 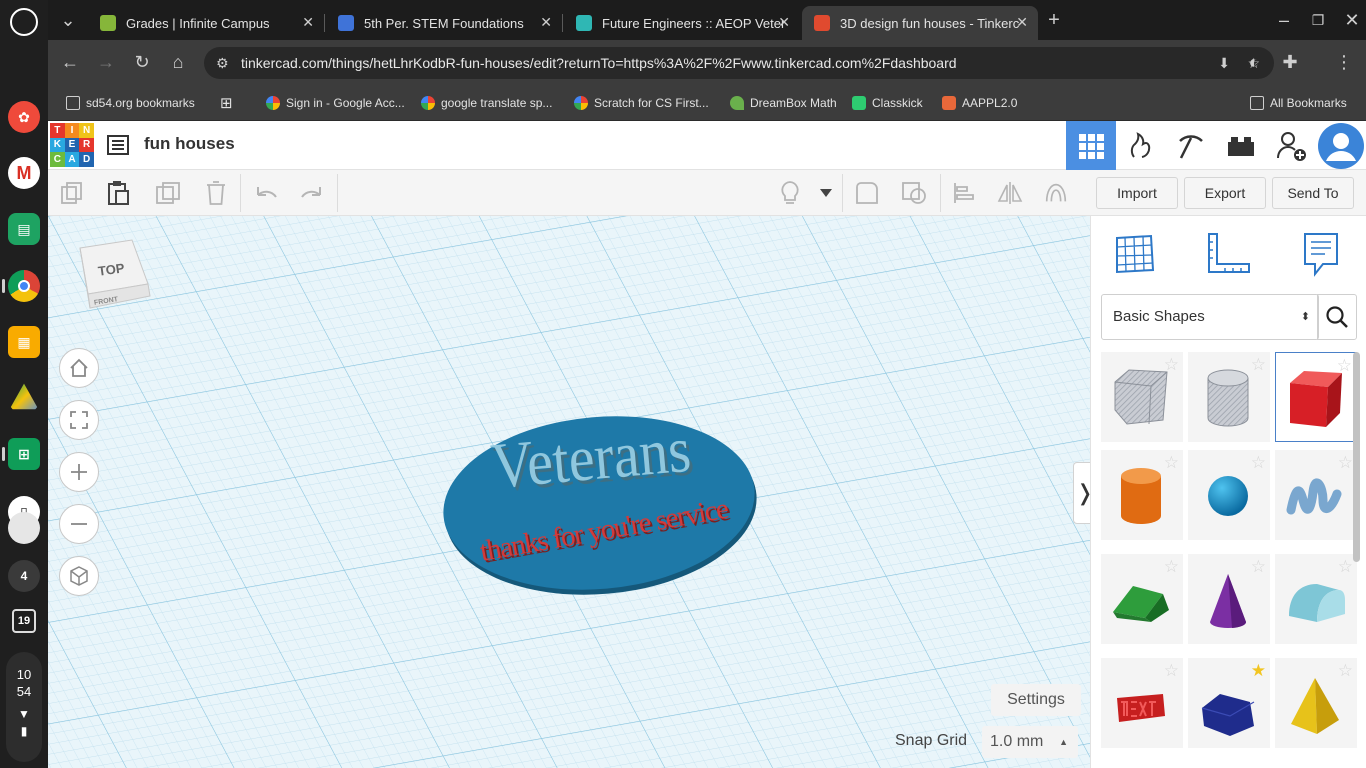 I want to click on panel-scrollbar, so click(x=1356, y=457).